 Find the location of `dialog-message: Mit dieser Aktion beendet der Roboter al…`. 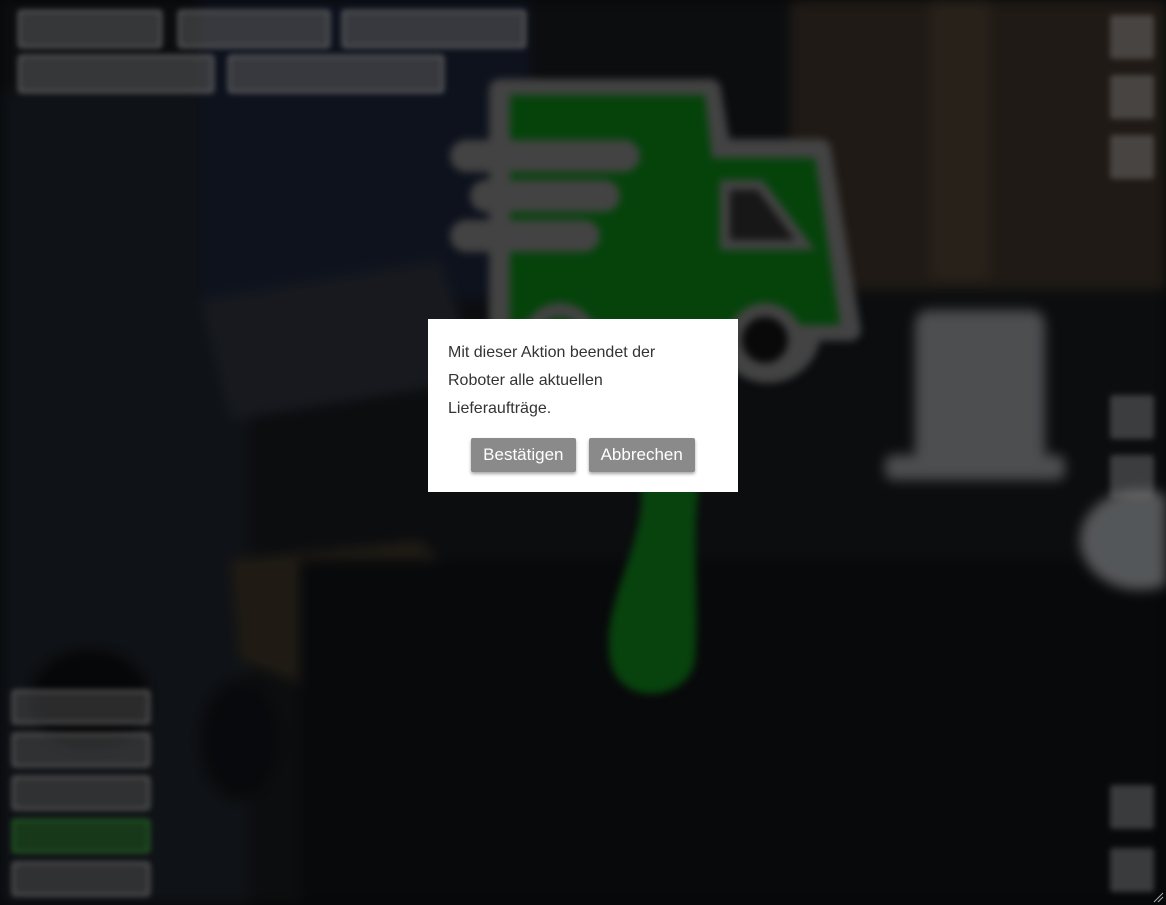

dialog-message: Mit dieser Aktion beendet der Roboter al… is located at coordinates (552, 380).